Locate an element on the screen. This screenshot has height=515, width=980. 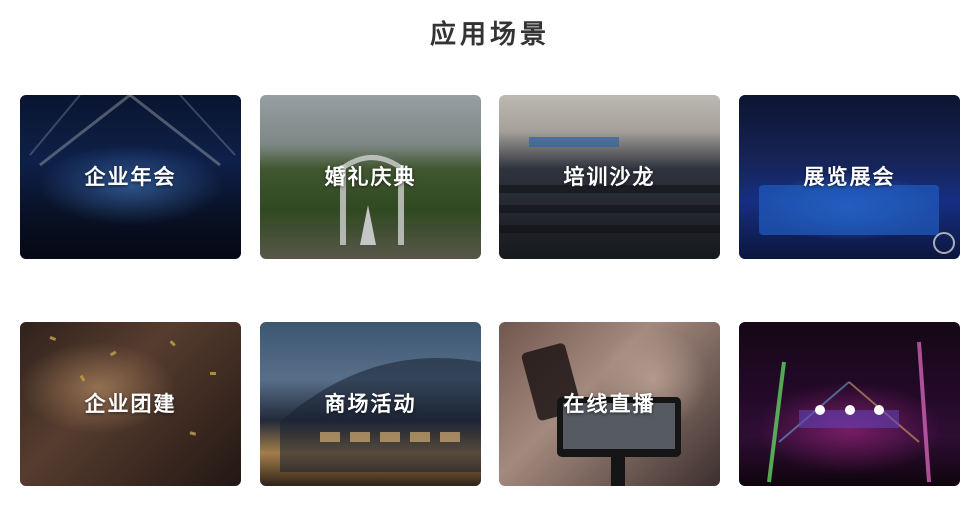
scene-card-exhibition: 展览展会 is located at coordinates (849, 177).